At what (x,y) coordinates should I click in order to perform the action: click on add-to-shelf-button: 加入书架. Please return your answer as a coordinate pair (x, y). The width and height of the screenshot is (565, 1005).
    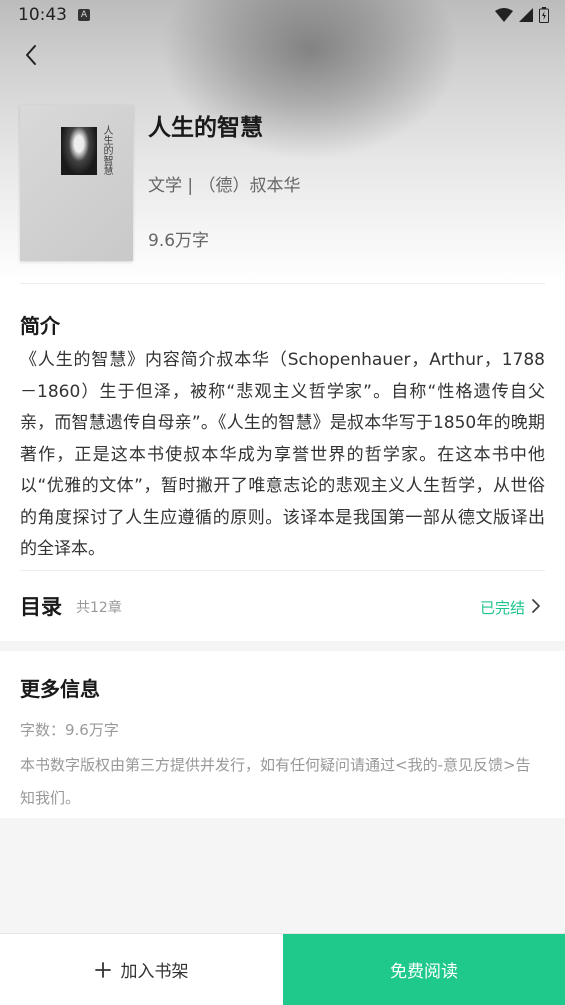
    Looking at the image, I should click on (141, 969).